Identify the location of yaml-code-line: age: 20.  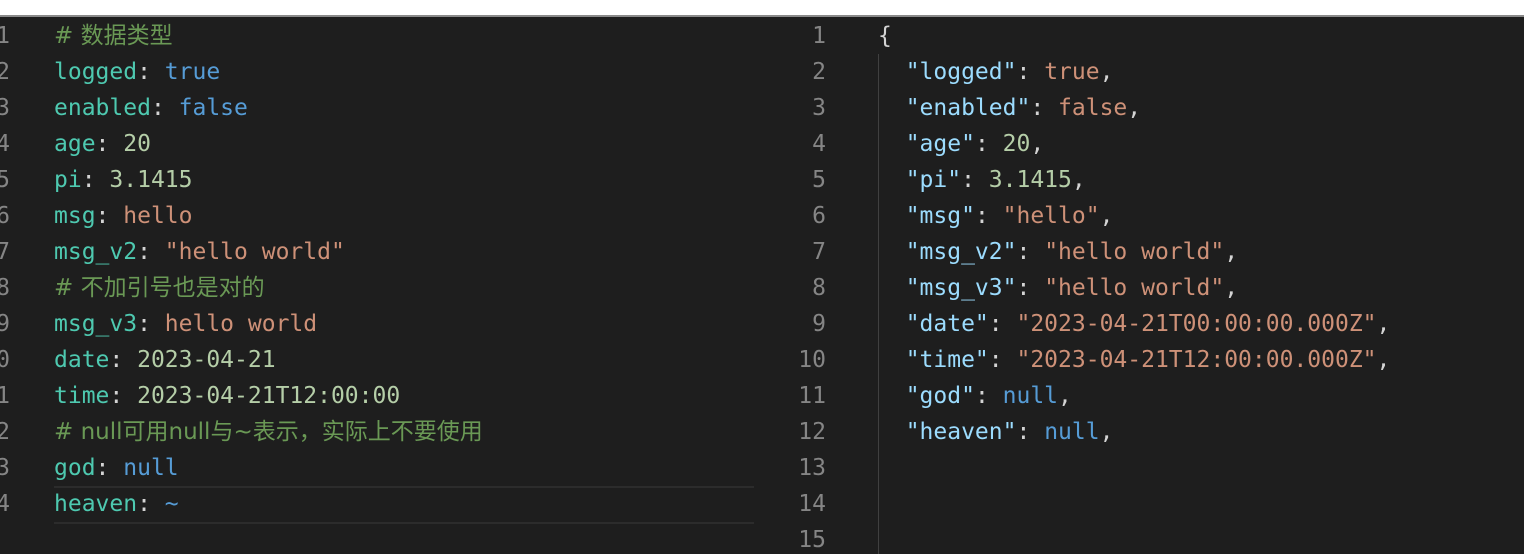
(268, 144).